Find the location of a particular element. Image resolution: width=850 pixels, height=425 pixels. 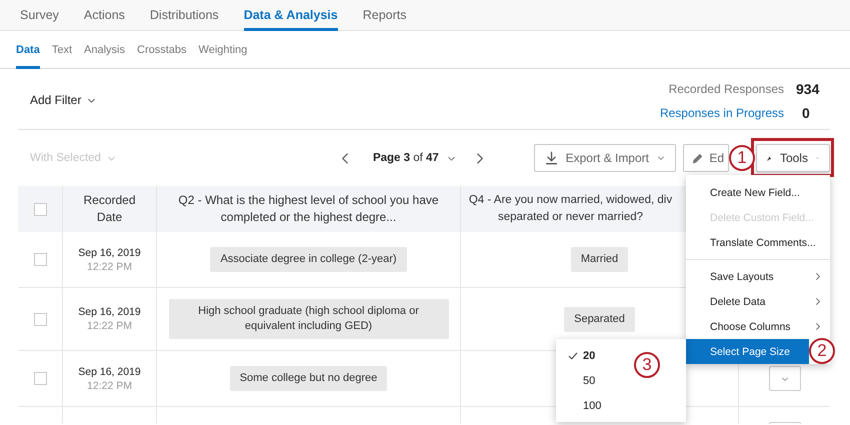

edit-button: Ed is located at coordinates (706, 158).